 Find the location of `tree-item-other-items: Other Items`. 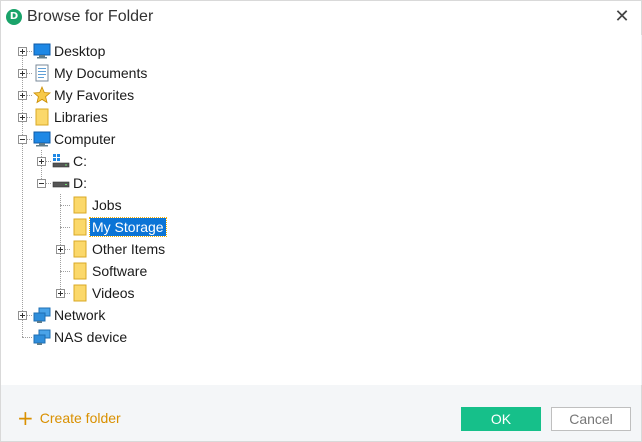

tree-item-other-items: Other Items is located at coordinates (151, 249).